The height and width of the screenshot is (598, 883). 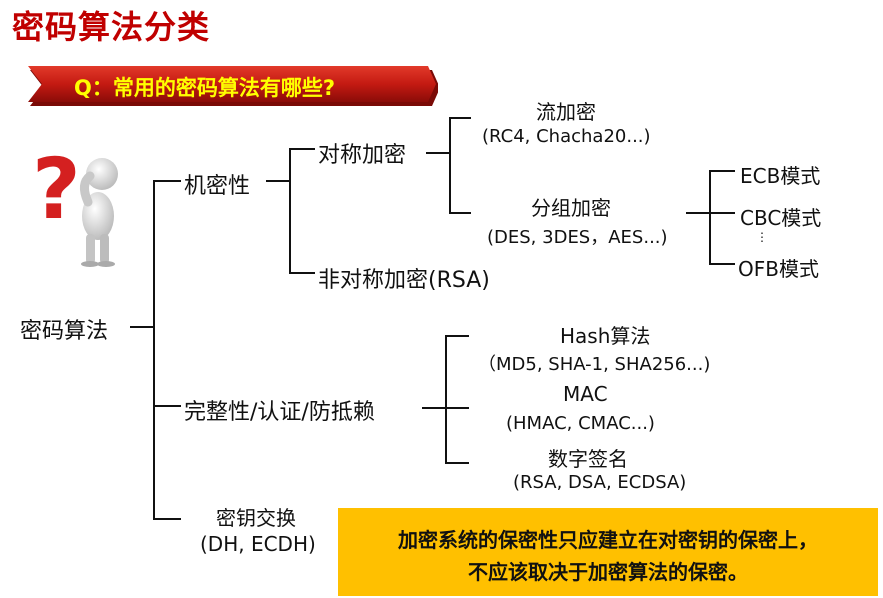 I want to click on node-mac-examples: (HMAC, CMAC...), so click(x=580, y=423).